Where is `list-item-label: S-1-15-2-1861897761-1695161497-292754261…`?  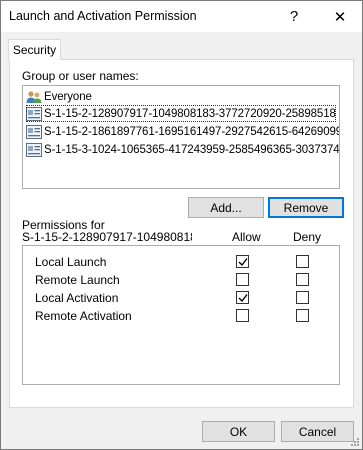 list-item-label: S-1-15-2-1861897761-1695161497-292754261… is located at coordinates (192, 131).